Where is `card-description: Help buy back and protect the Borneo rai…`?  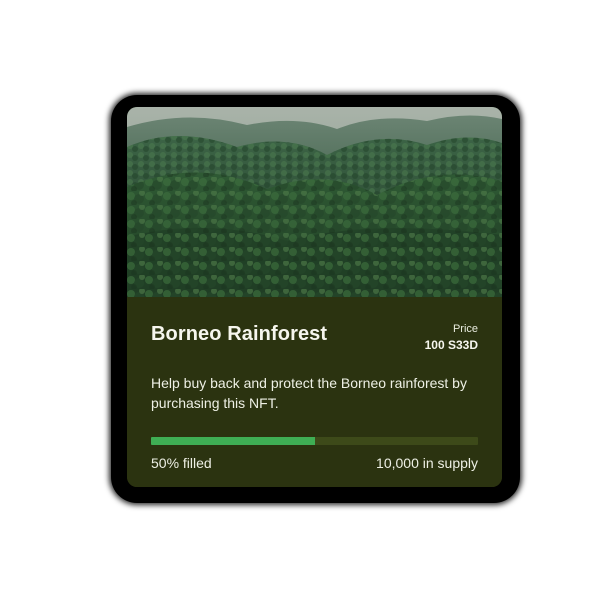 card-description: Help buy back and protect the Borneo rai… is located at coordinates (309, 393).